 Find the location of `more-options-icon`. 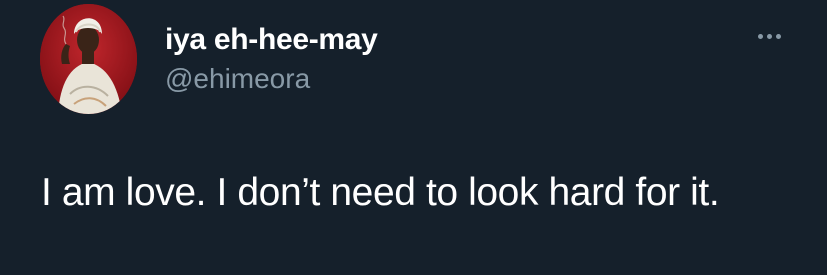

more-options-icon is located at coordinates (770, 36).